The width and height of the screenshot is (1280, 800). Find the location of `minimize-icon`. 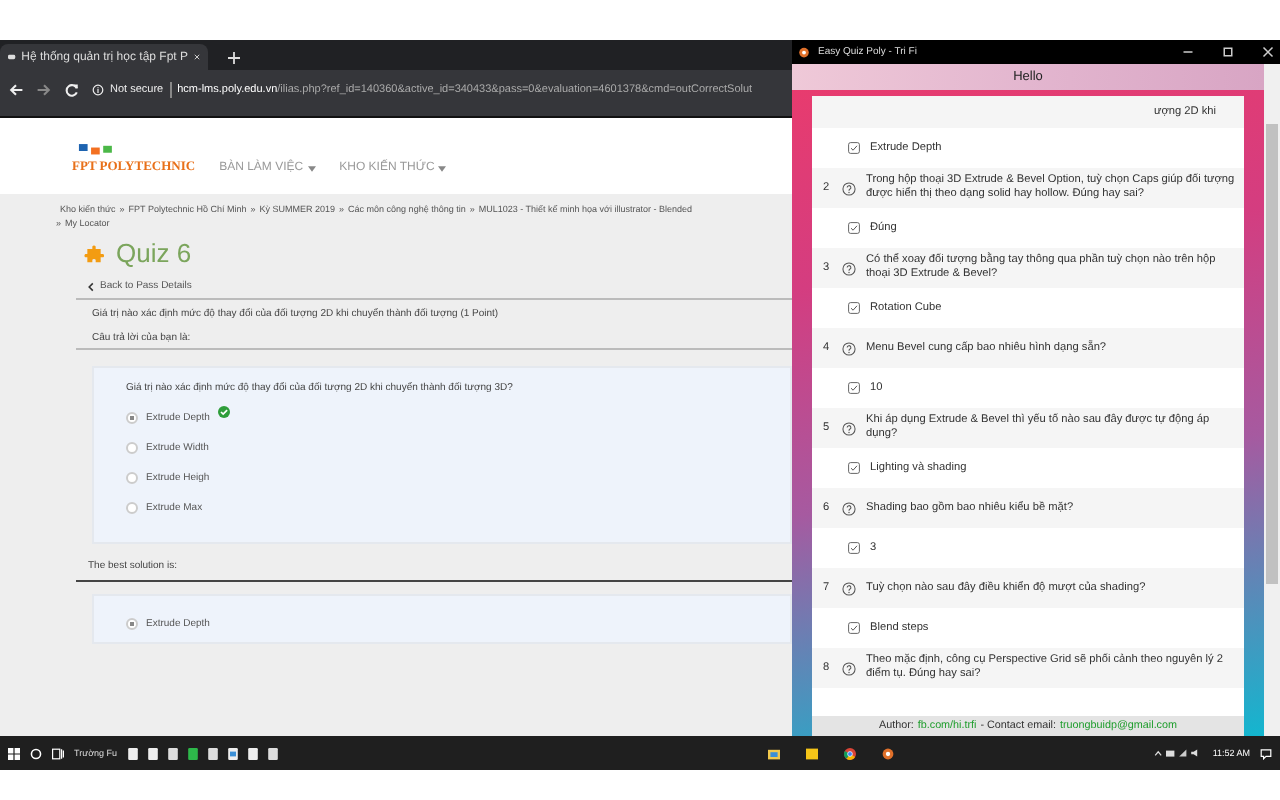

minimize-icon is located at coordinates (1188, 52).